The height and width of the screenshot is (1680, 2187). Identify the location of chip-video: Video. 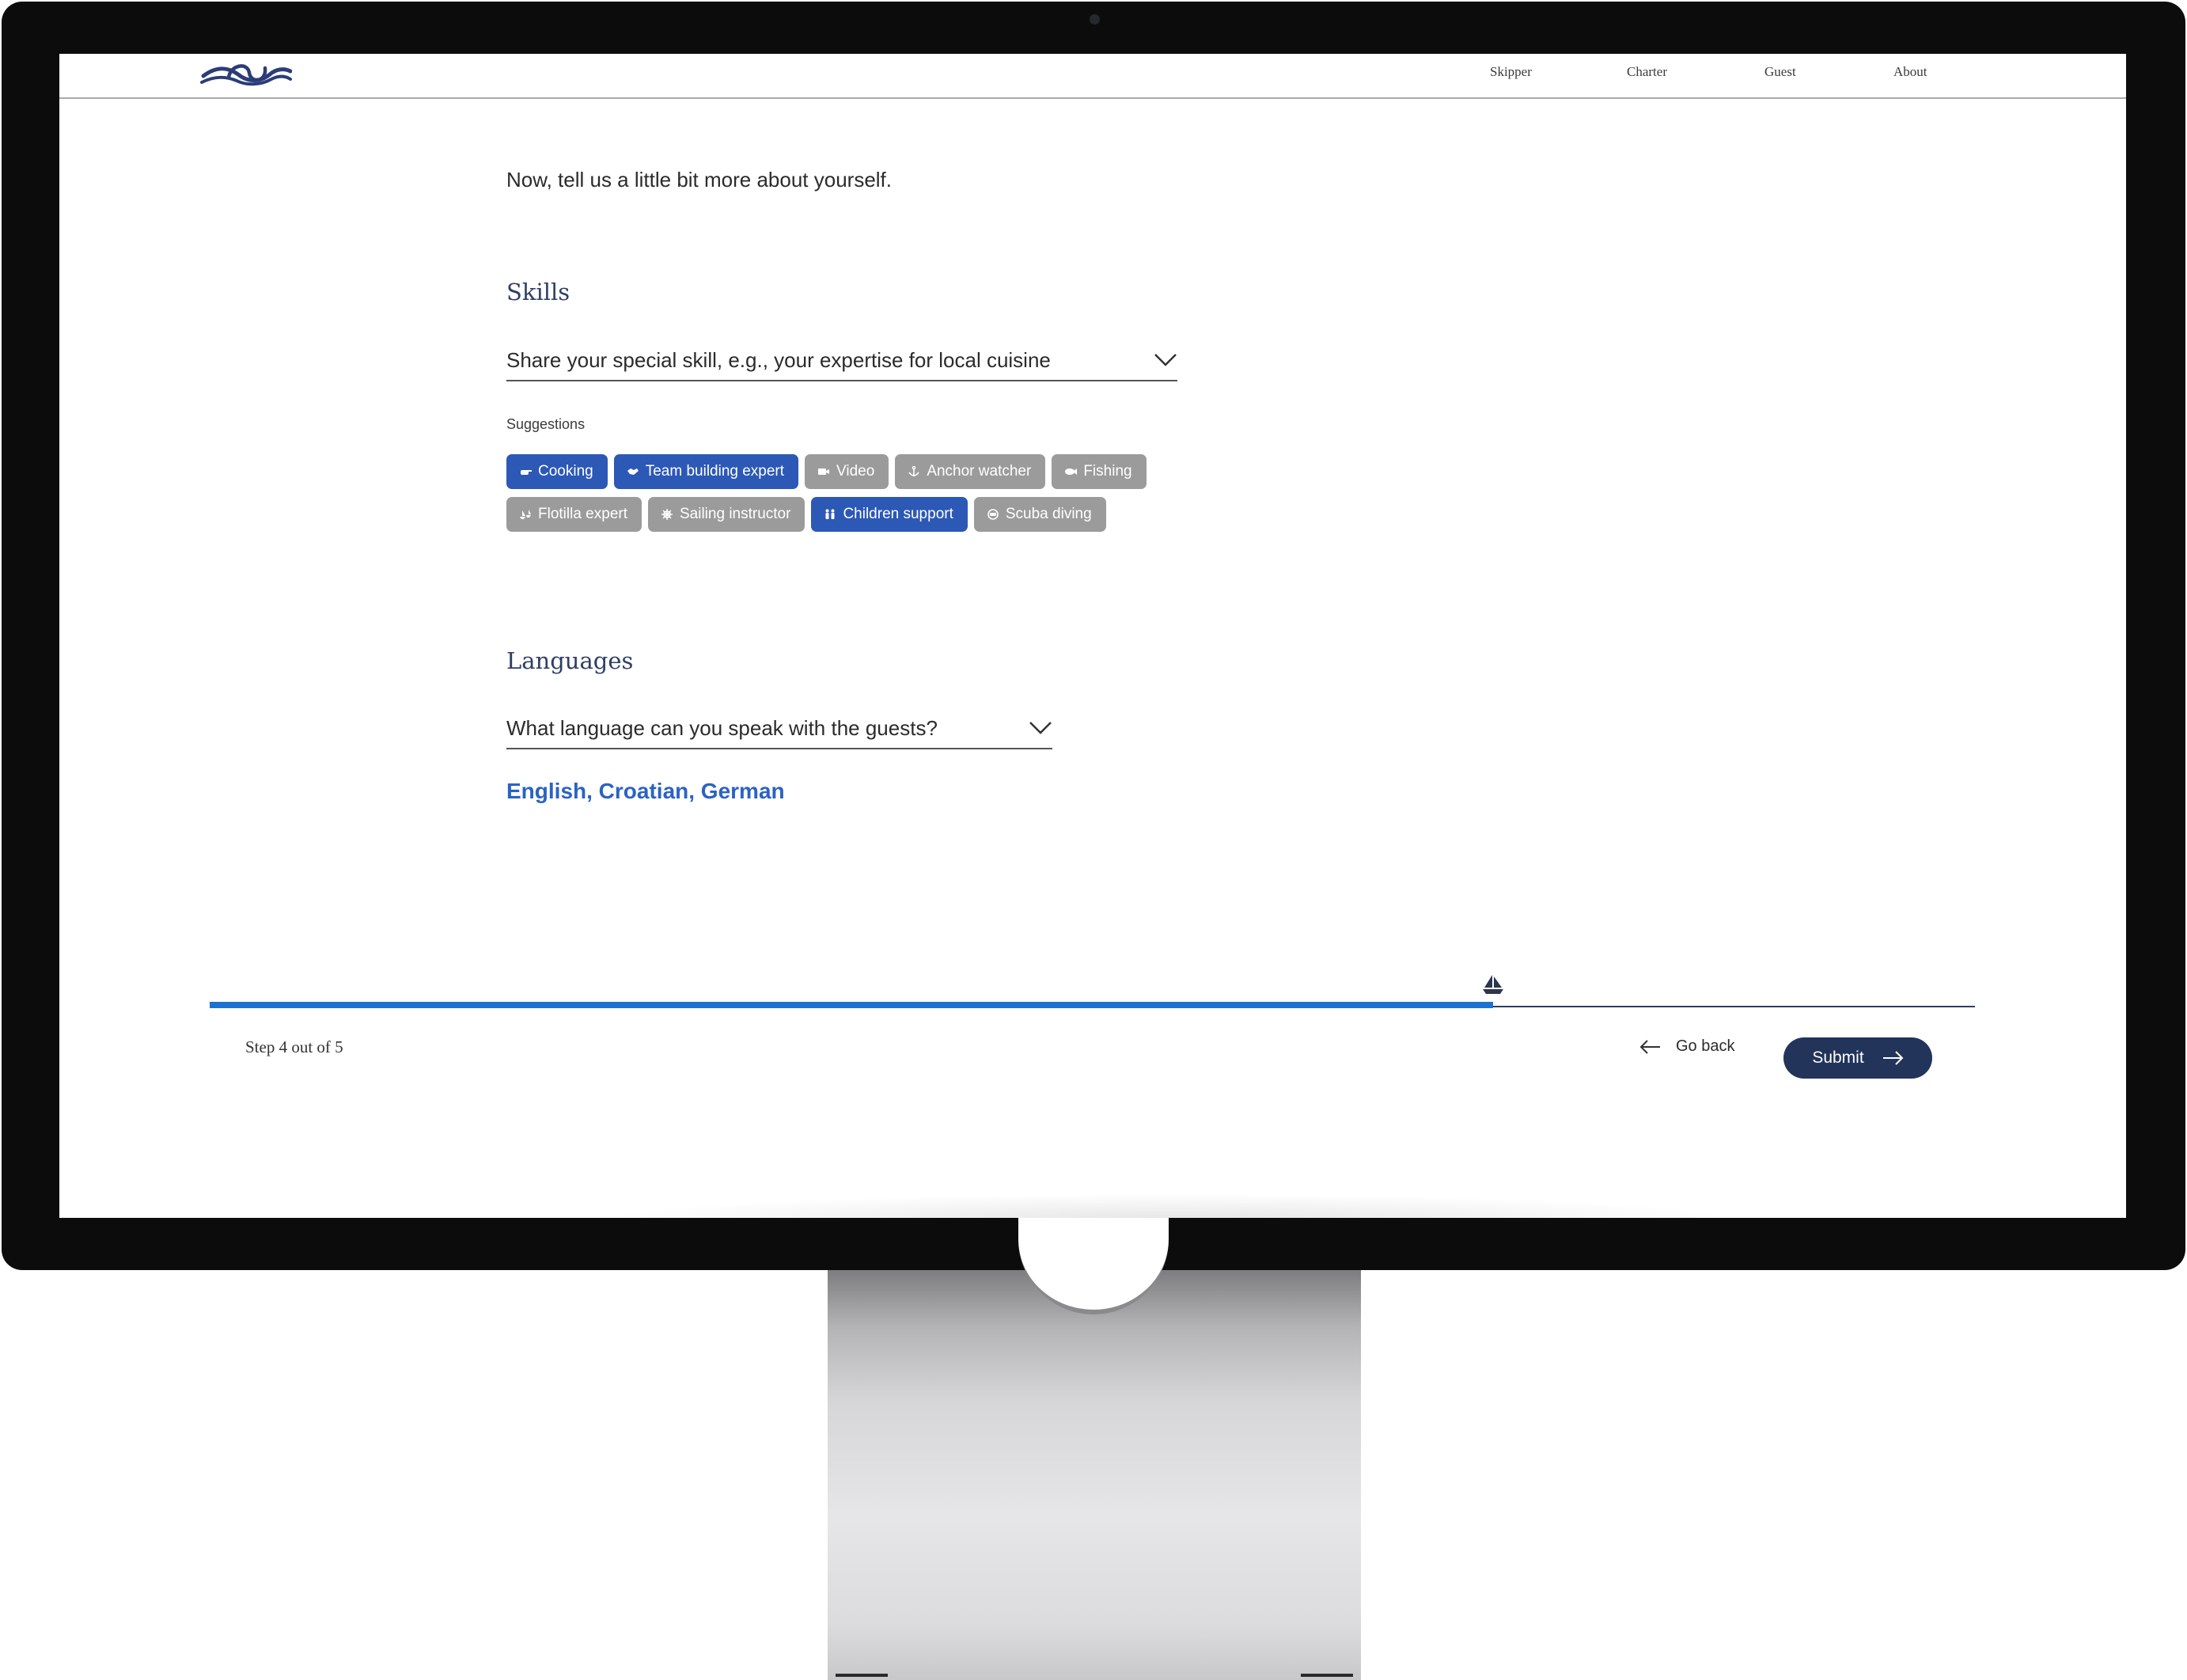
(847, 471).